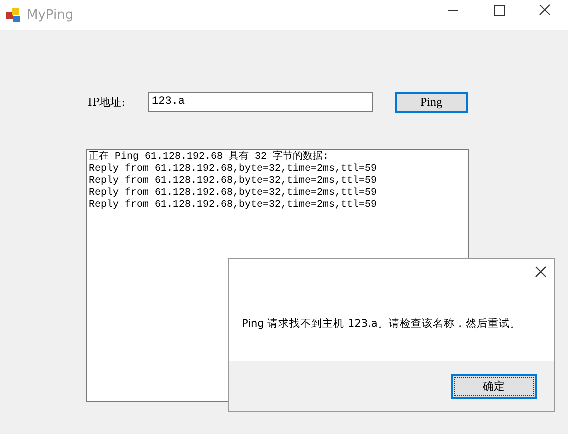 This screenshot has width=568, height=434. Describe the element at coordinates (107, 102) in the screenshot. I see `ip-label: IP地址:` at that location.